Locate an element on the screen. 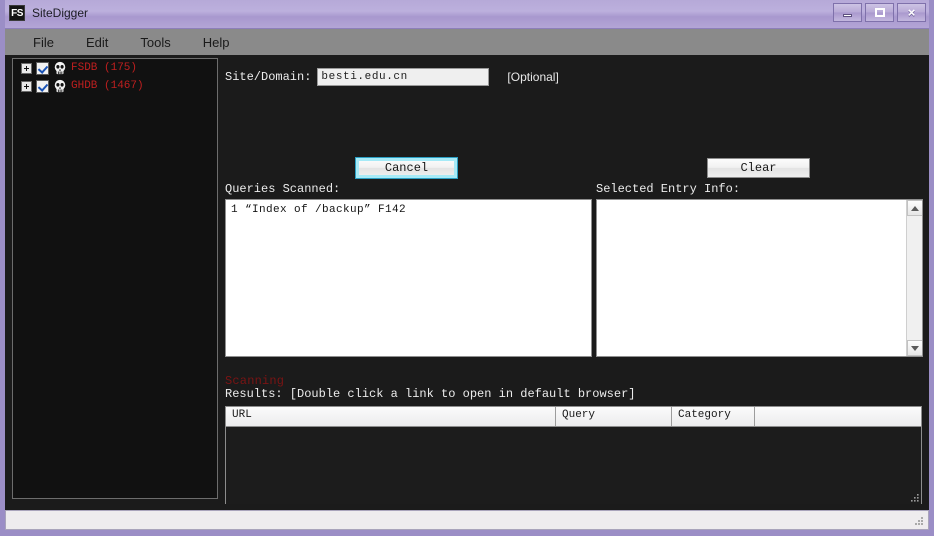 The height and width of the screenshot is (536, 934). results-column-url: URL is located at coordinates (391, 416).